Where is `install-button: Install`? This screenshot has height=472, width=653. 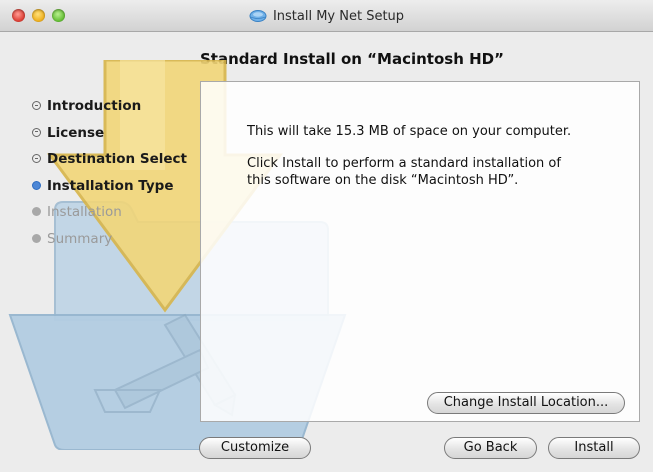
install-button: Install is located at coordinates (594, 448).